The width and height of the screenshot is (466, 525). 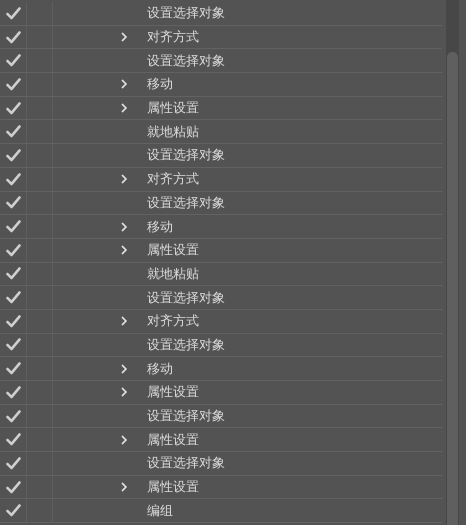 What do you see at coordinates (160, 511) in the screenshot?
I see `action-label: 编组` at bounding box center [160, 511].